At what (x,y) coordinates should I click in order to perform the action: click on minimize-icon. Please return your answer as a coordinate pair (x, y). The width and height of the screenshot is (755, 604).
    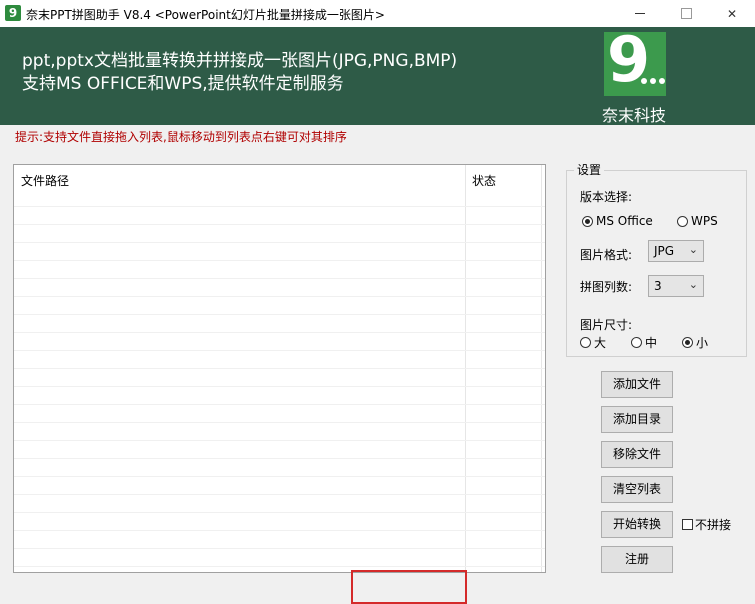
    Looking at the image, I should click on (640, 13).